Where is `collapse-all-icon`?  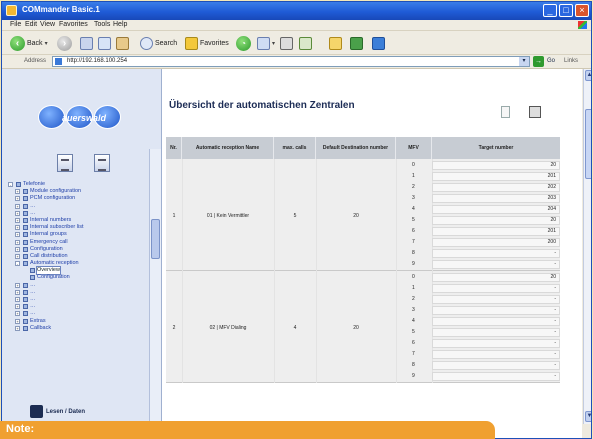
collapse-all-icon is located at coordinates (102, 163).